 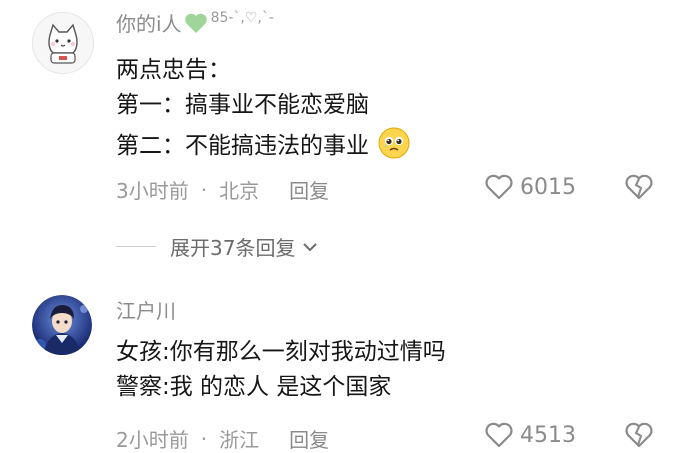 What do you see at coordinates (281, 352) in the screenshot?
I see `comment-line: 女孩:你有那么一刻对我动过情吗` at bounding box center [281, 352].